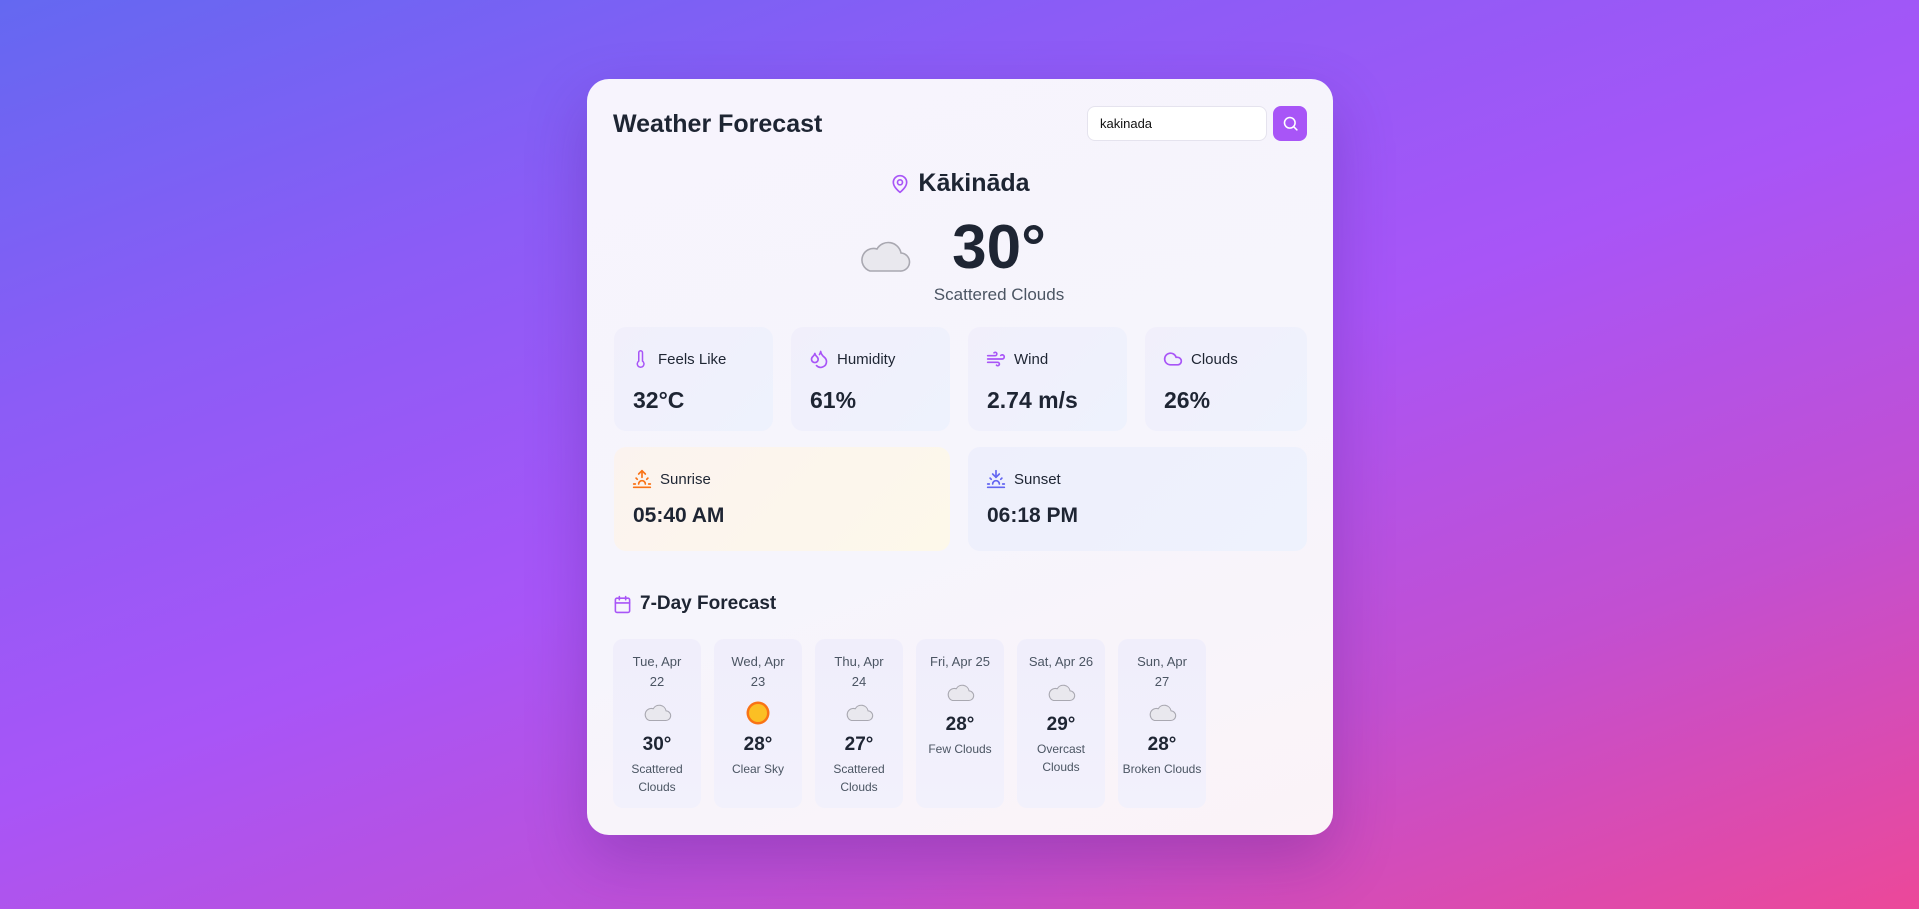 The width and height of the screenshot is (1919, 909). What do you see at coordinates (782, 499) in the screenshot?
I see `sunrise-card: Sunrise 05:40 AM` at bounding box center [782, 499].